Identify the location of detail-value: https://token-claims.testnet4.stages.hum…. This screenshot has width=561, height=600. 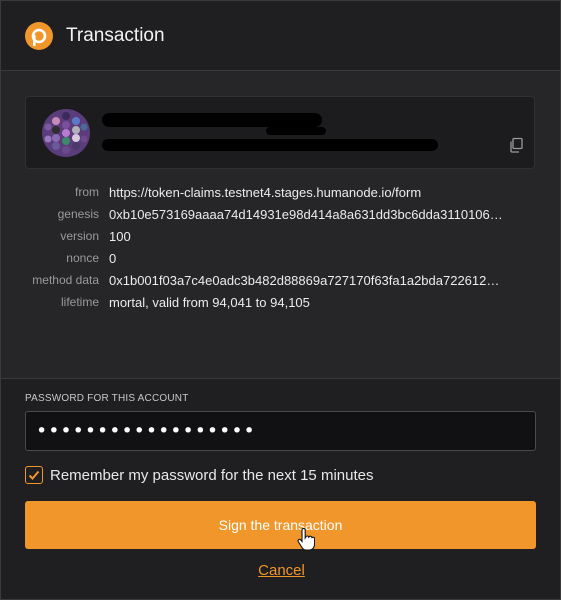
(265, 192).